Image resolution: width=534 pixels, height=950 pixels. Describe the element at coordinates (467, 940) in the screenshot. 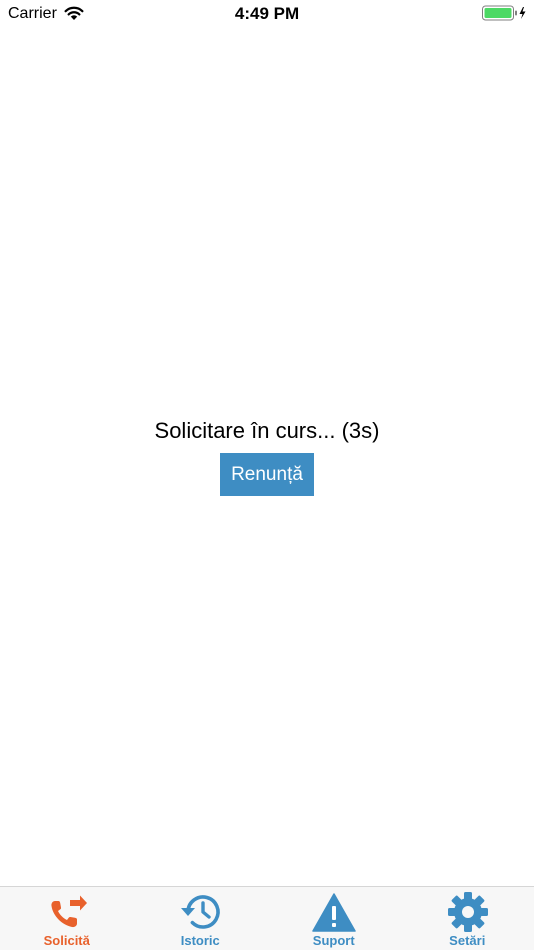

I see `tab-label: Setări` at that location.